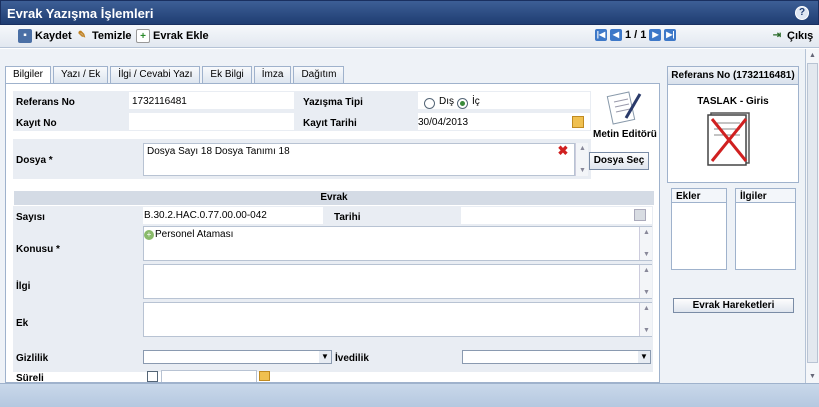 The image size is (819, 407). Describe the element at coordinates (22, 323) in the screenshot. I see `ek-label: Ek` at that location.